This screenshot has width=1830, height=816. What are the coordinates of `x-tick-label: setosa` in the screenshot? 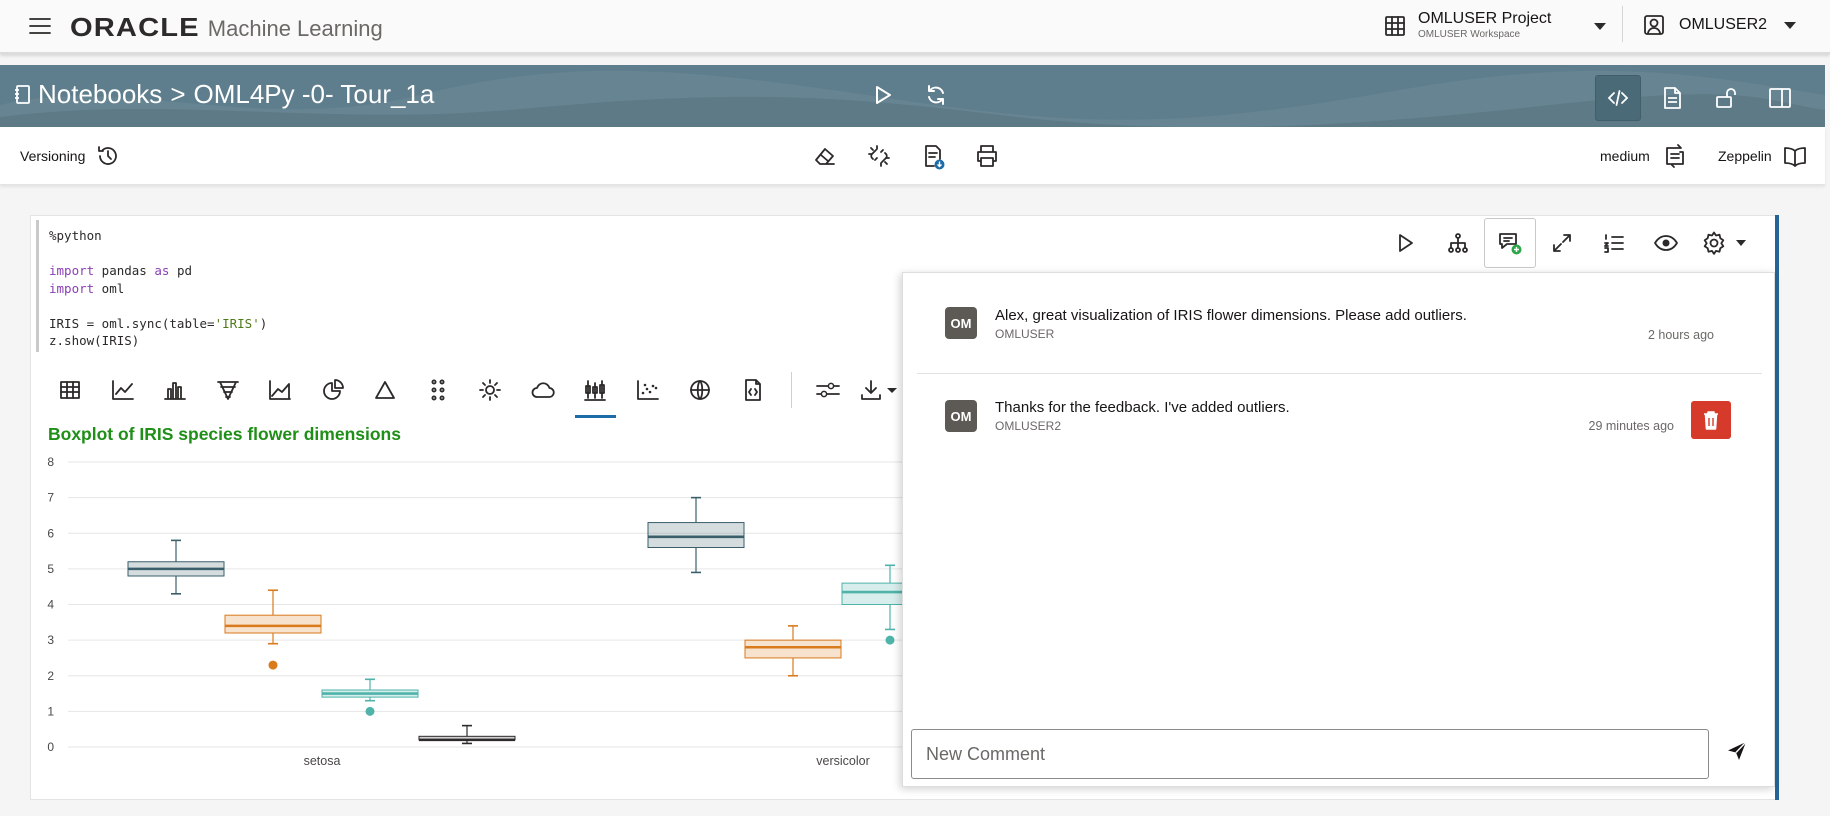 It's located at (322, 761).